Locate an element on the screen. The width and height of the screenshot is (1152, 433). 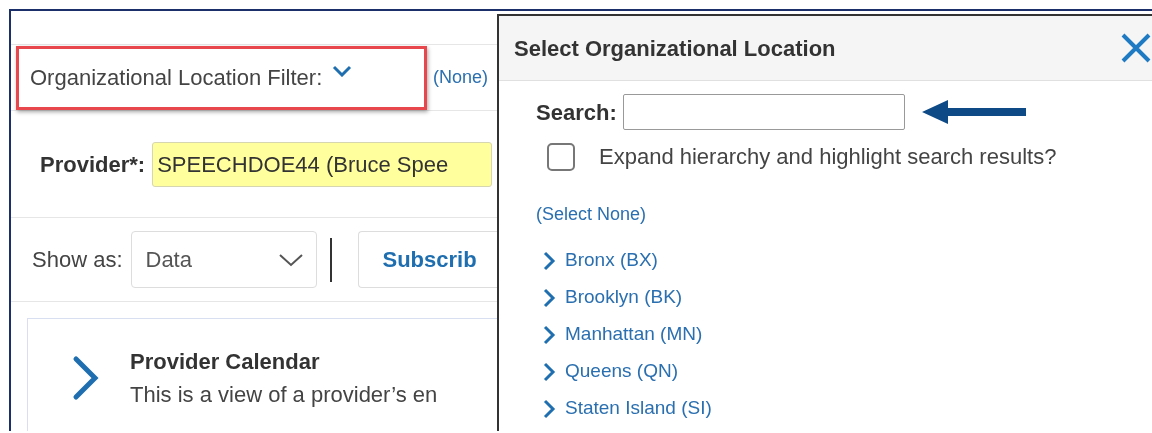
show-as-dropdown: Data is located at coordinates (223, 259).